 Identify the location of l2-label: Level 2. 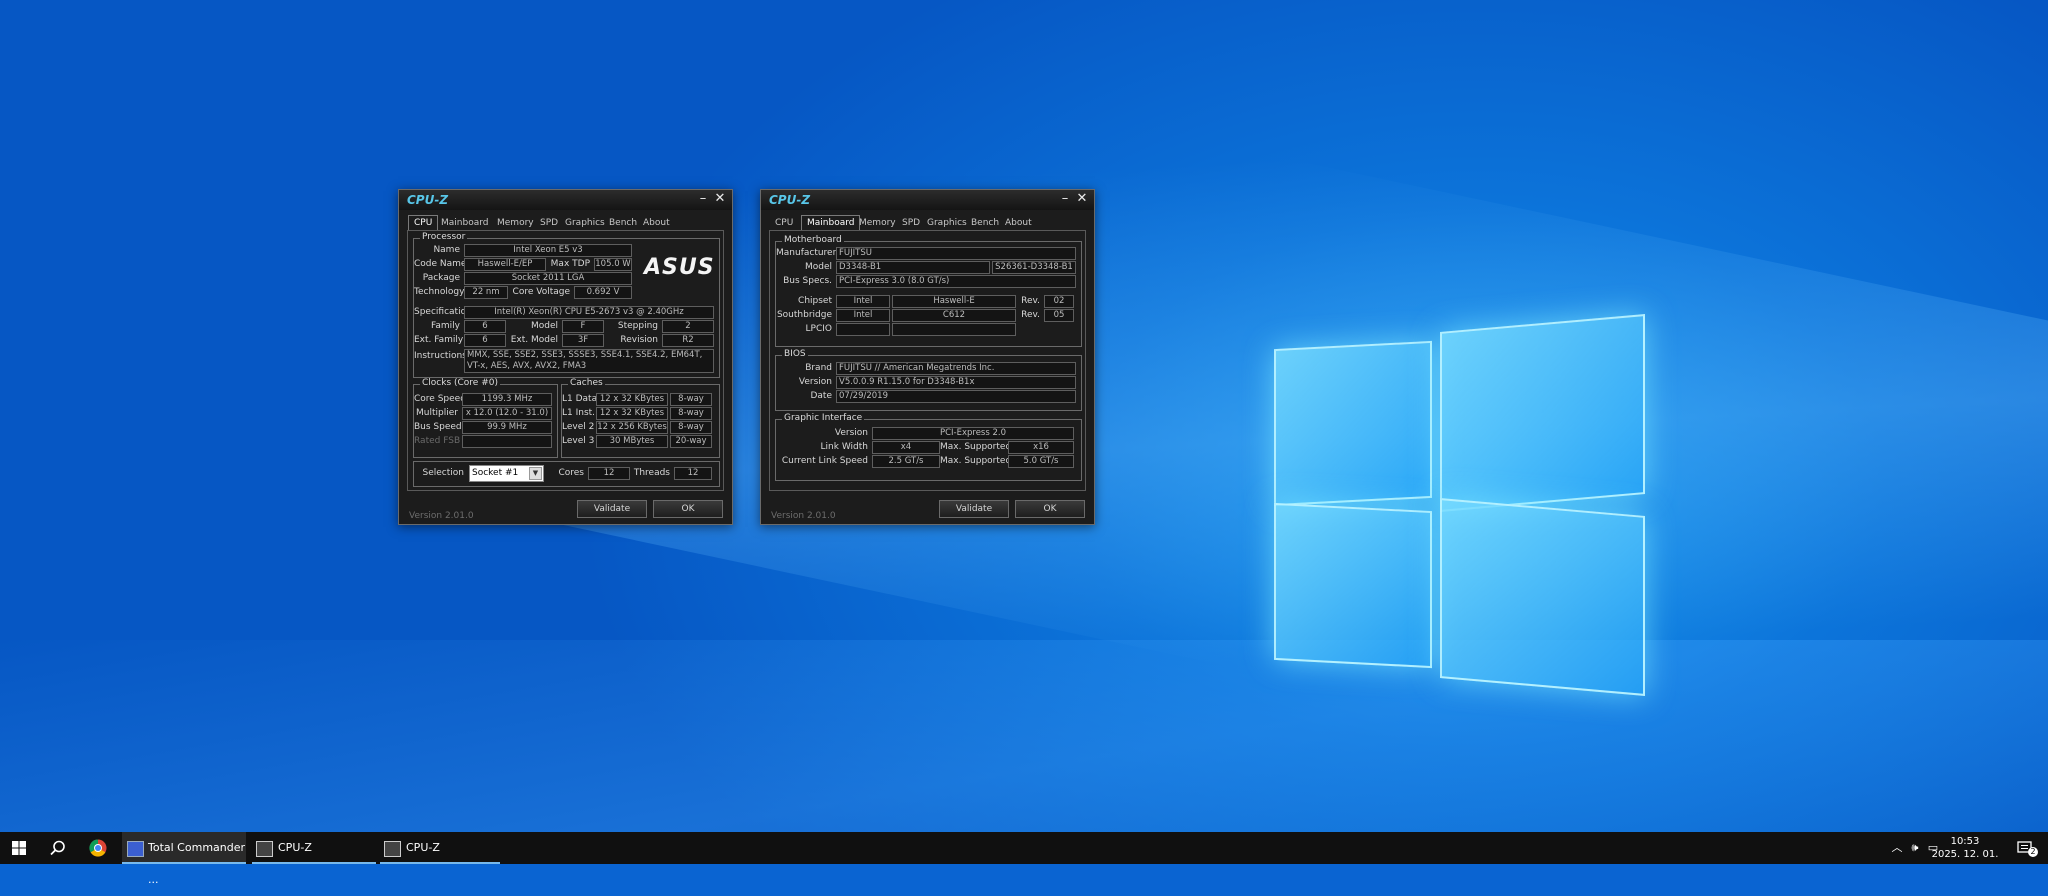
(578, 427).